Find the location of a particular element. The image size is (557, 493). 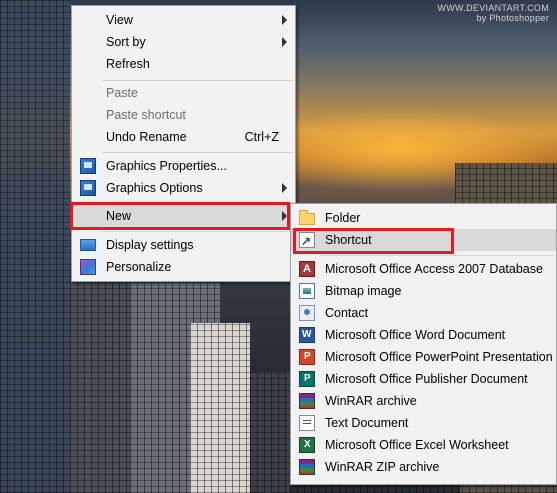

menu-item-graphics-options: Graphics Options is located at coordinates (183, 188).